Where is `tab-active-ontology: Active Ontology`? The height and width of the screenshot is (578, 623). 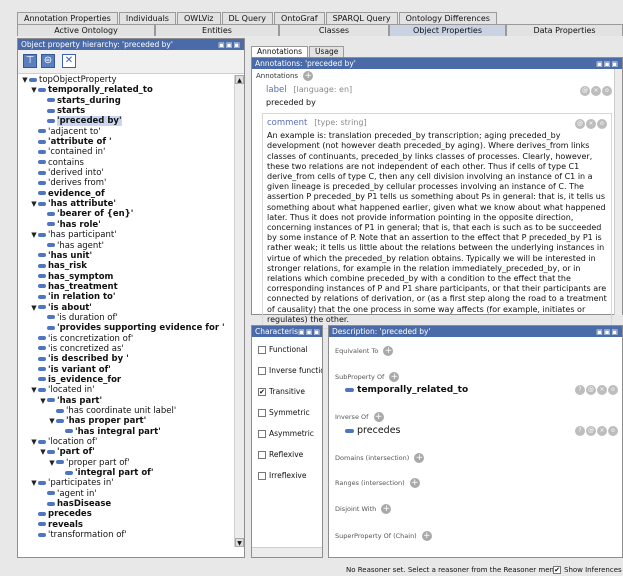 tab-active-ontology: Active Ontology is located at coordinates (86, 30).